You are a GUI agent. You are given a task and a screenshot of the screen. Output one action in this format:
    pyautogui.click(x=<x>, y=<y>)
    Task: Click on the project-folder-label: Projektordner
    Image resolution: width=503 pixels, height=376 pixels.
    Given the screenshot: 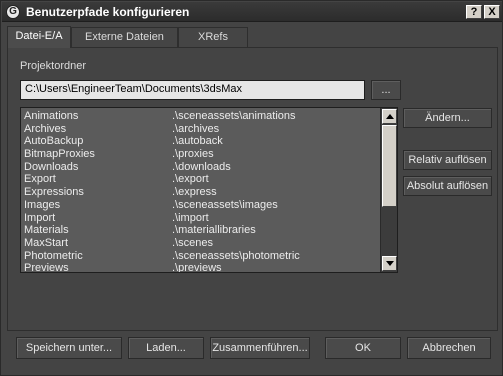 What is the action you would take?
    pyautogui.click(x=53, y=66)
    